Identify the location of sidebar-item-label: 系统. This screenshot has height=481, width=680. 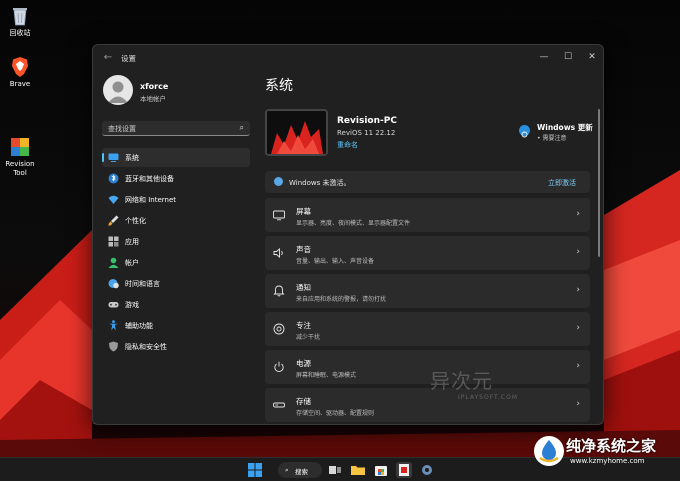
(132, 158).